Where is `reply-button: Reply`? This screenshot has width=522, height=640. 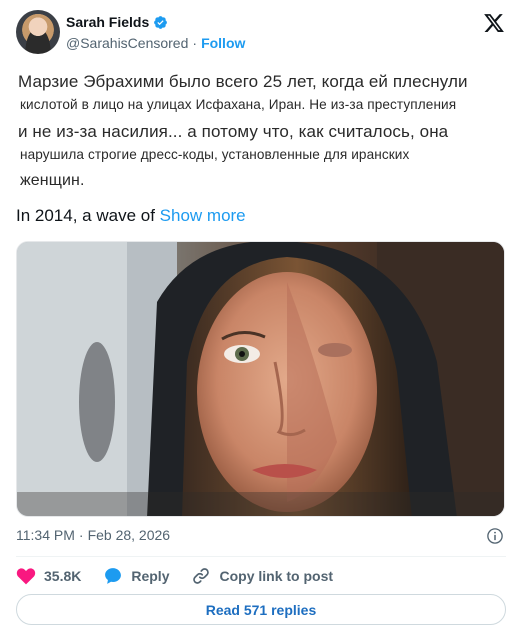
reply-button: Reply is located at coordinates (136, 576).